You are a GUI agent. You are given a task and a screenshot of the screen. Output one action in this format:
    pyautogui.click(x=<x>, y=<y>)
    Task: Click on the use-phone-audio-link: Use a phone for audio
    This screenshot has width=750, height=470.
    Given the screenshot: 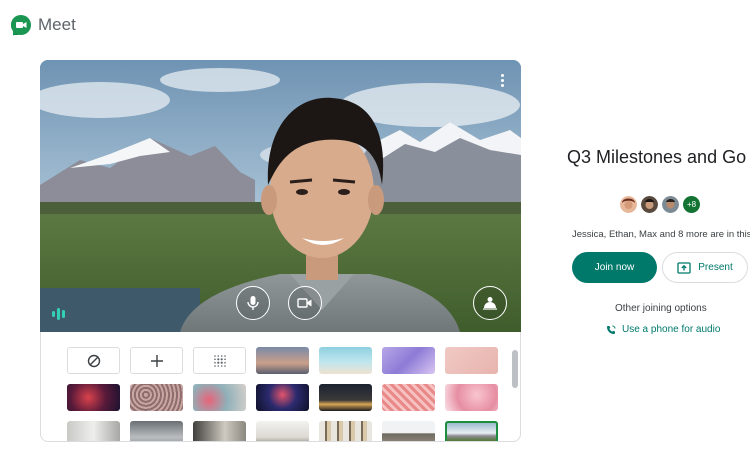 What is the action you would take?
    pyautogui.click(x=663, y=329)
    